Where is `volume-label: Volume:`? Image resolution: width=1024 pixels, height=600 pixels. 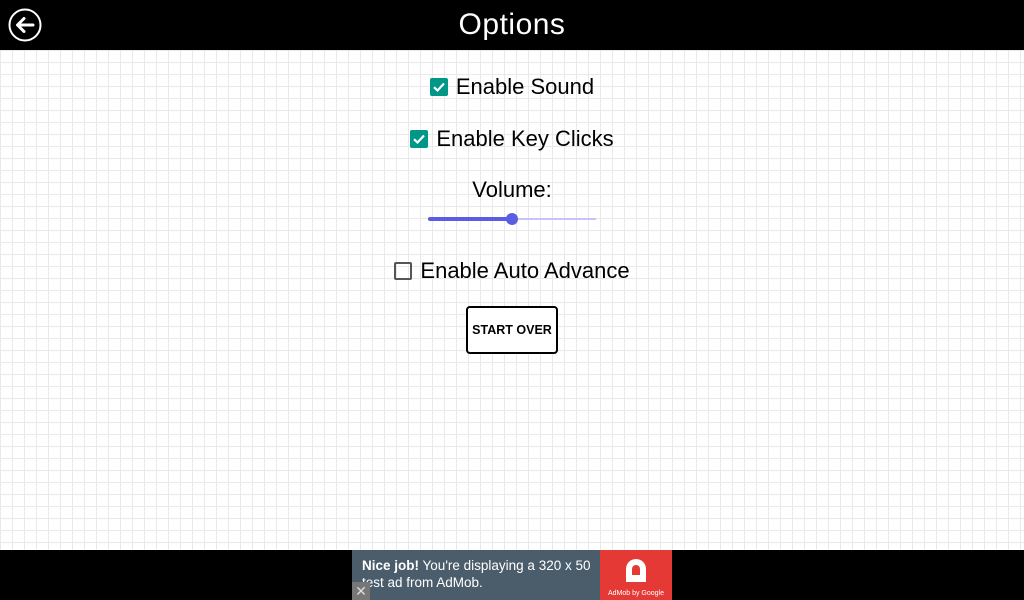
volume-label: Volume: is located at coordinates (512, 189).